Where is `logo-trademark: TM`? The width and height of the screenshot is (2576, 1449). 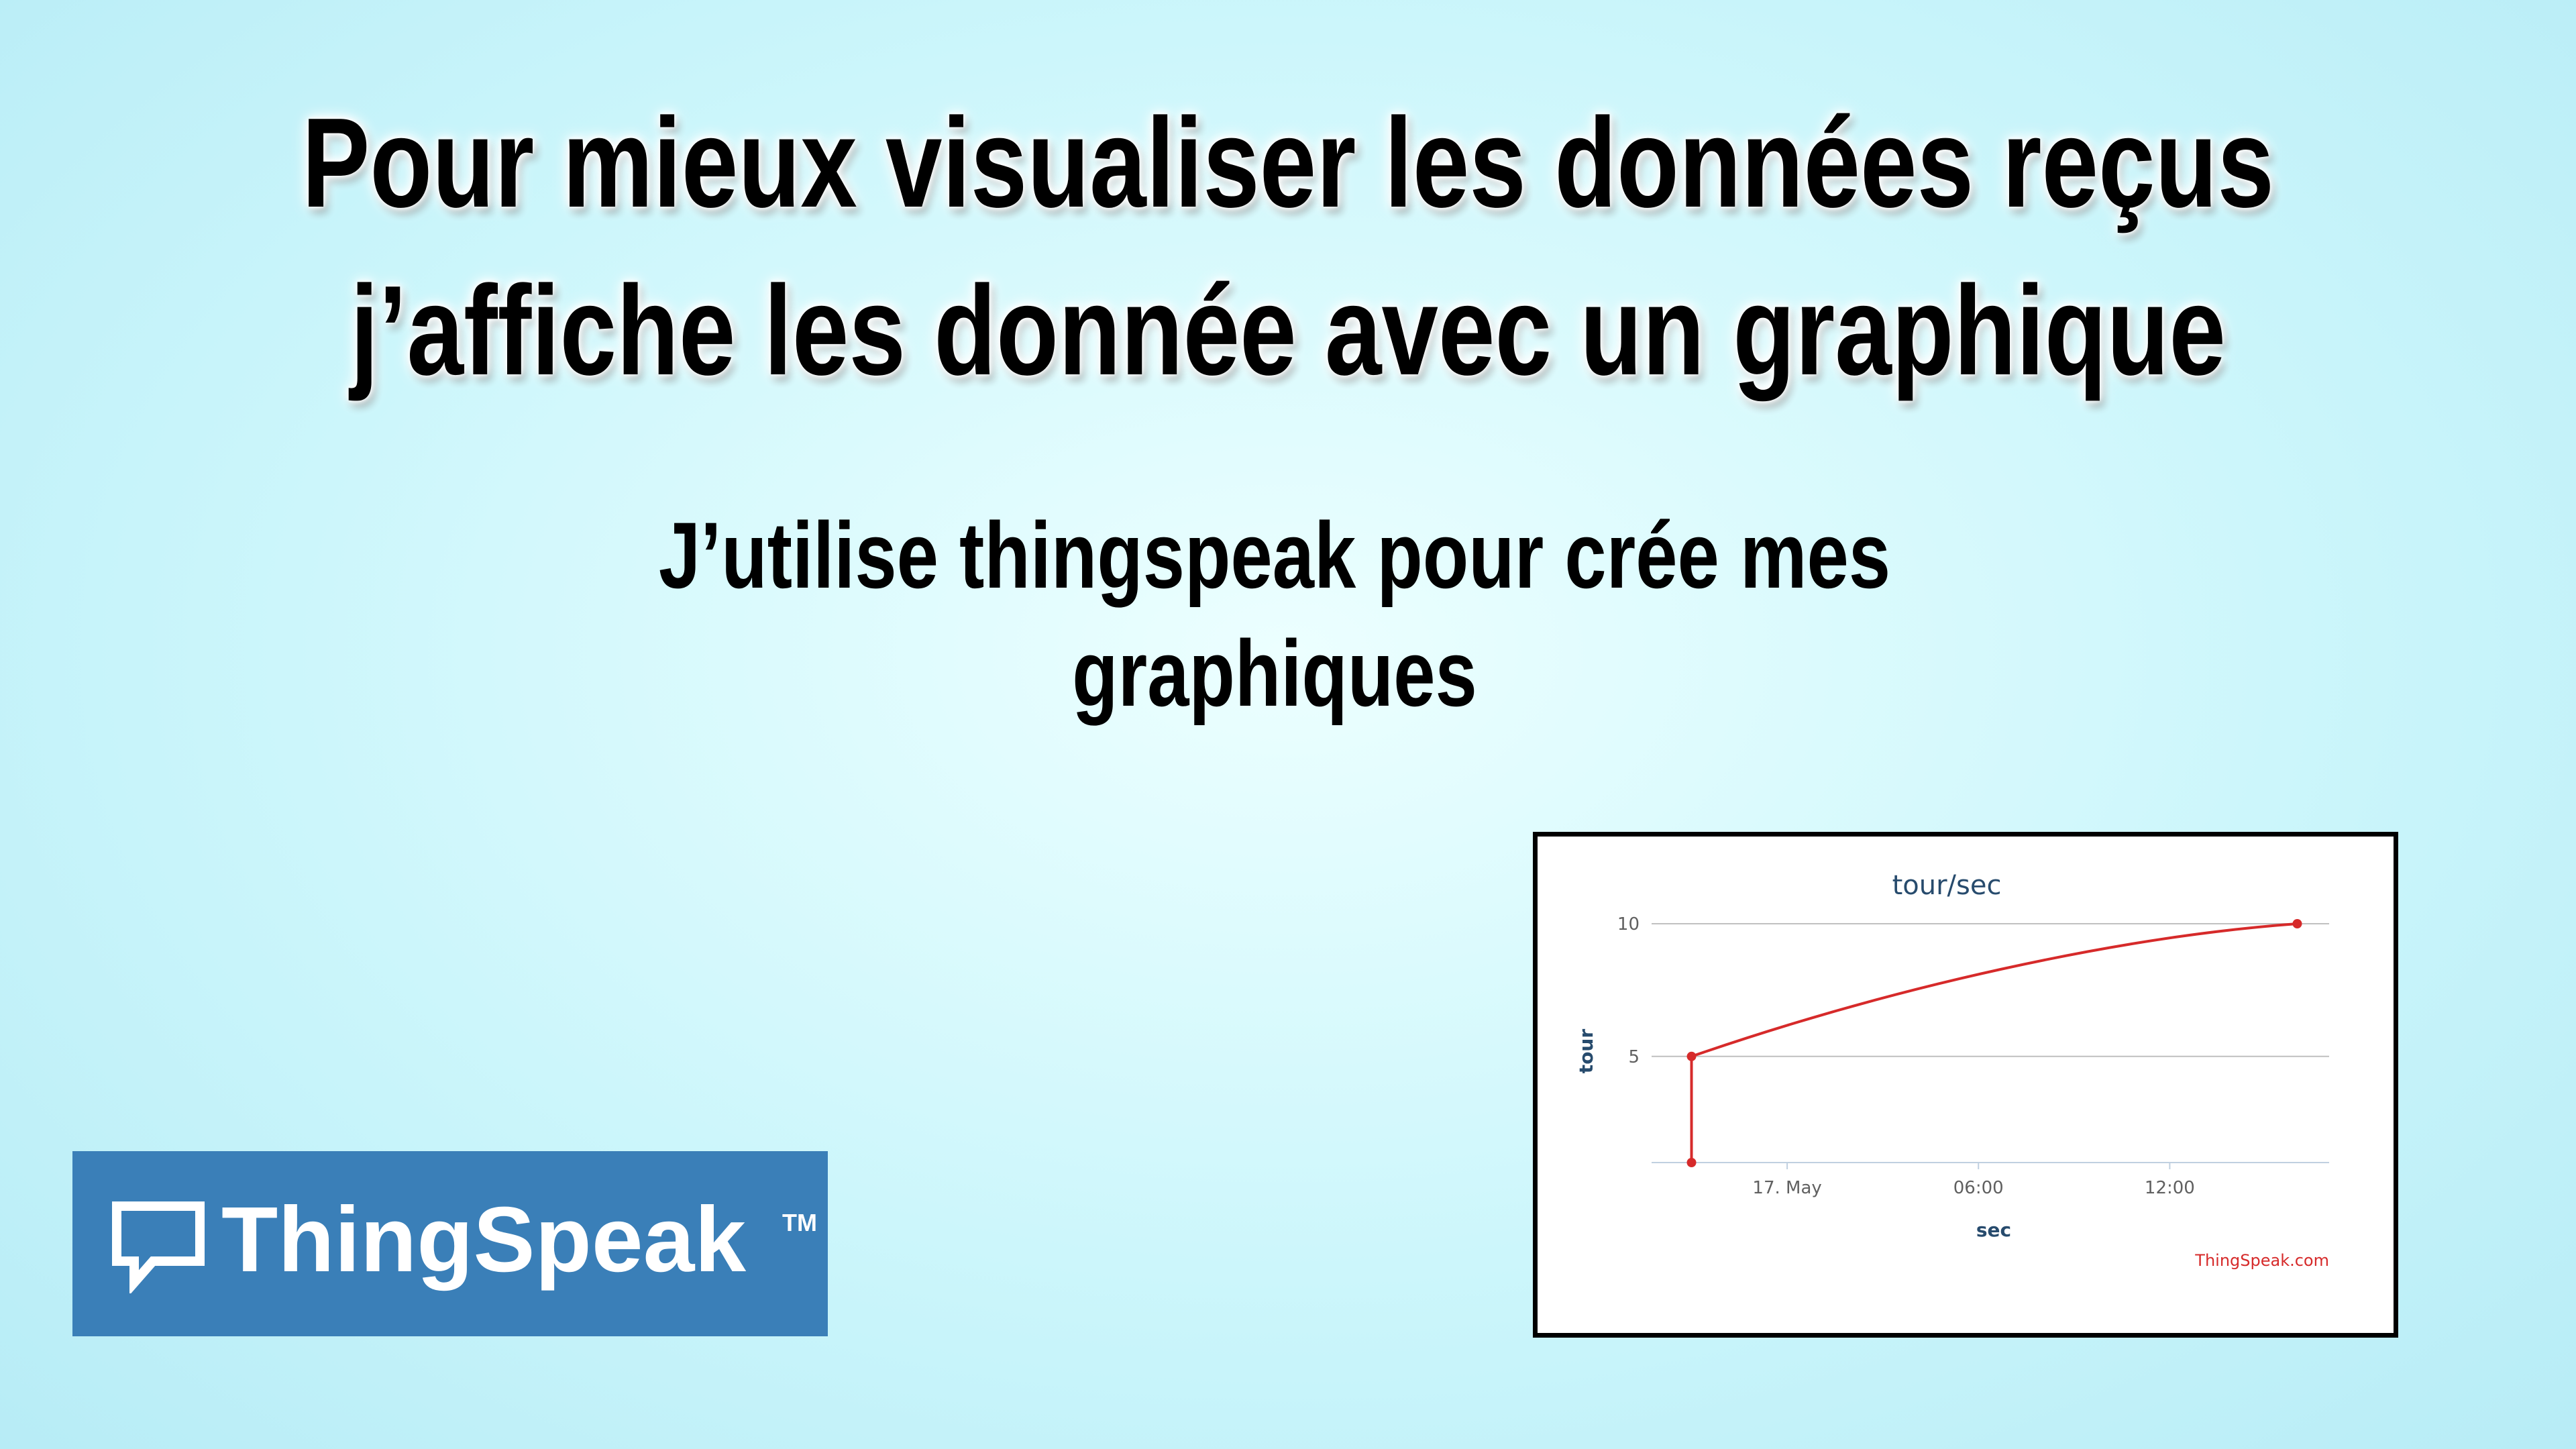 logo-trademark: TM is located at coordinates (799, 1222).